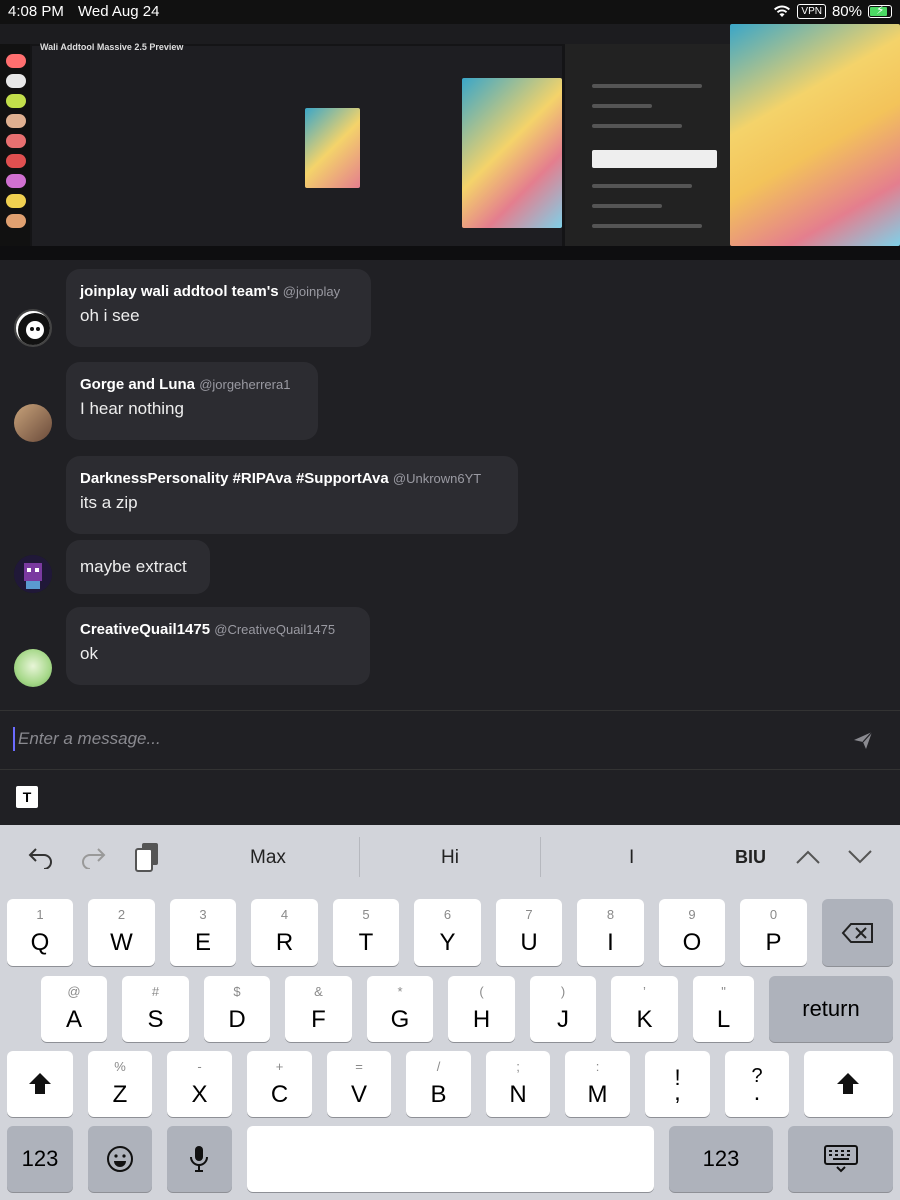 The width and height of the screenshot is (900, 1200). Describe the element at coordinates (692, 932) in the screenshot. I see `key-o: 9O` at that location.